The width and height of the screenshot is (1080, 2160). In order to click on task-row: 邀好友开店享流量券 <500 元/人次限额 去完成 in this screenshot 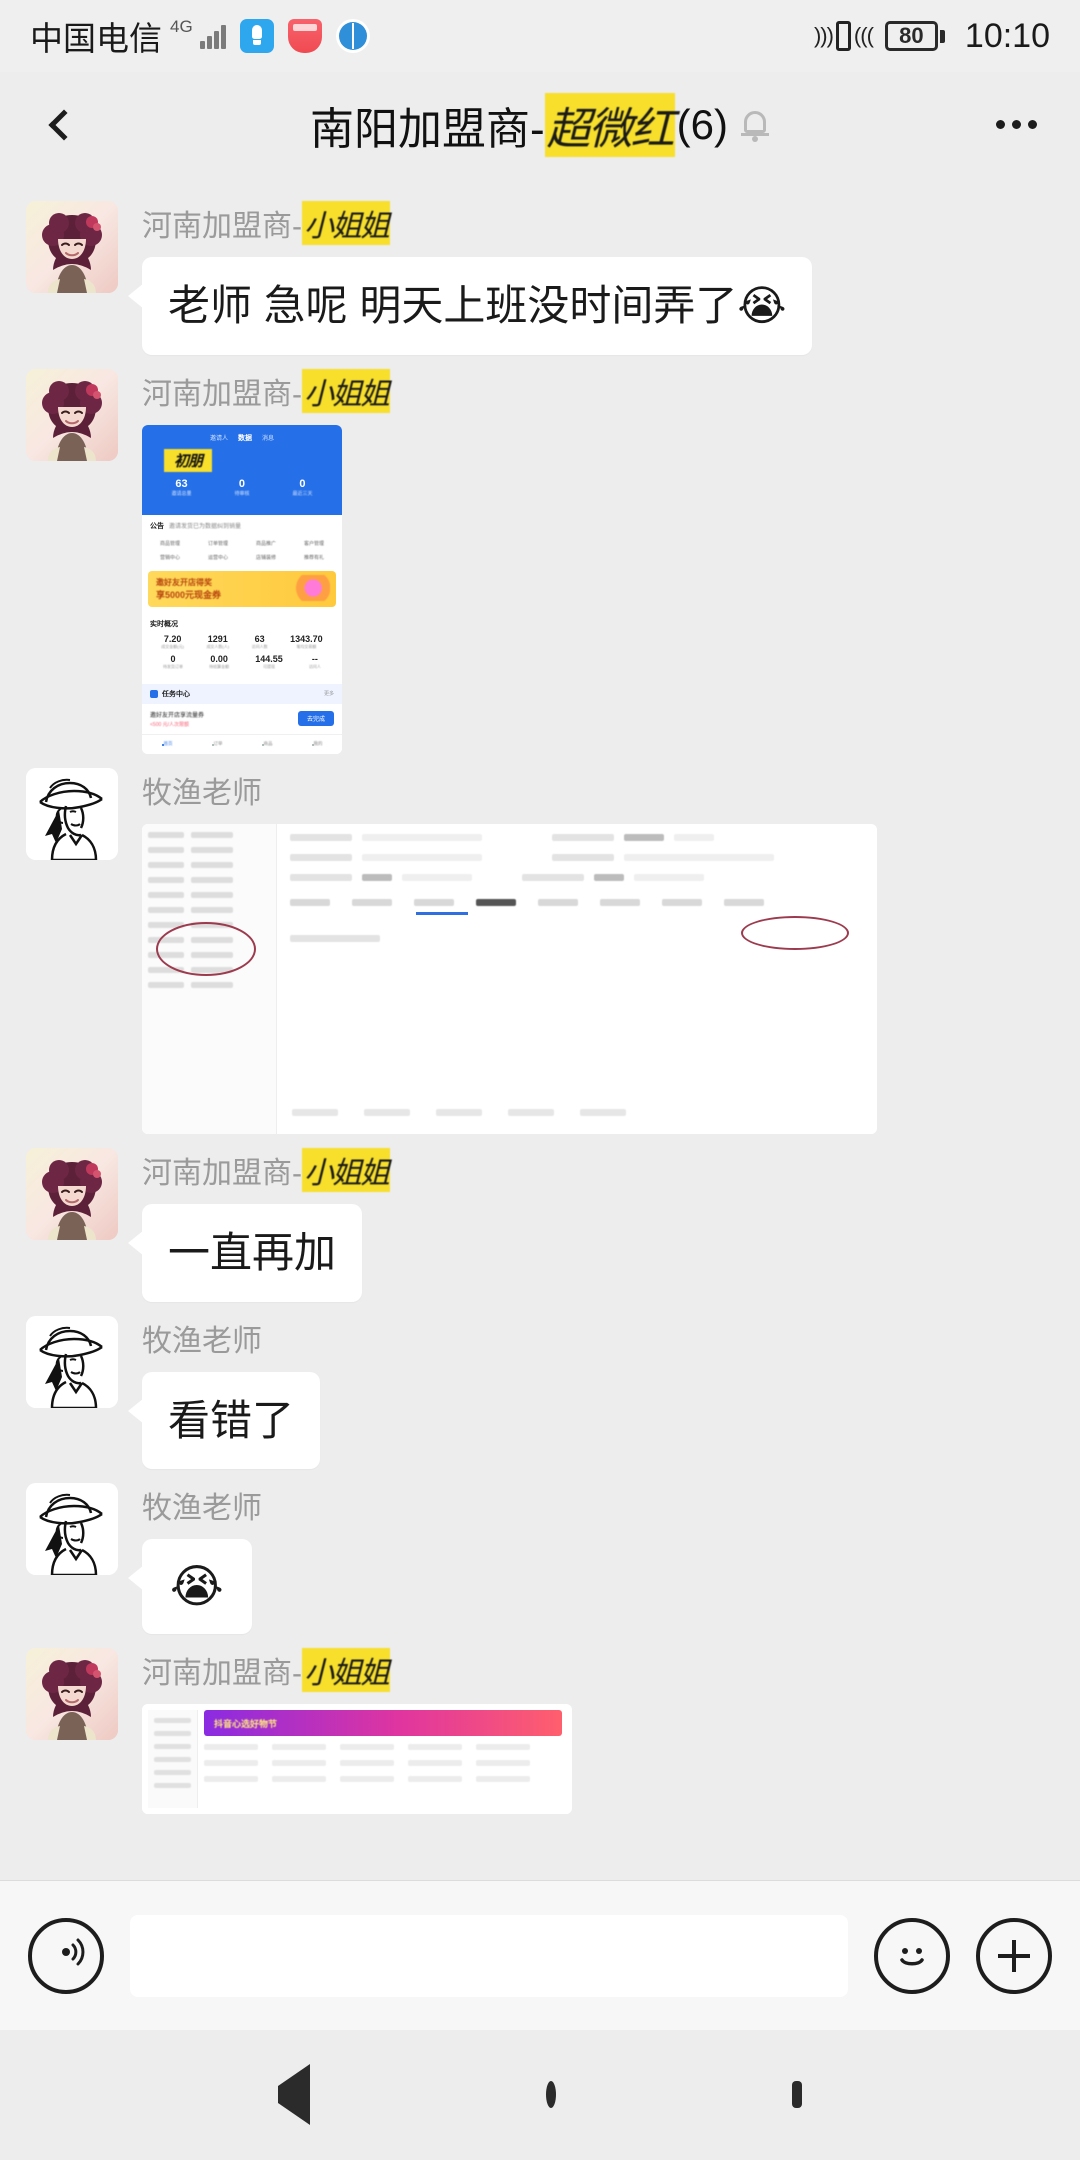, I will do `click(242, 718)`.